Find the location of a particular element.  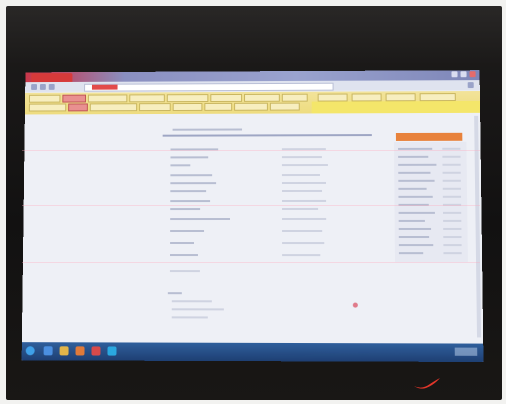

maximize-icon is located at coordinates (463, 74).